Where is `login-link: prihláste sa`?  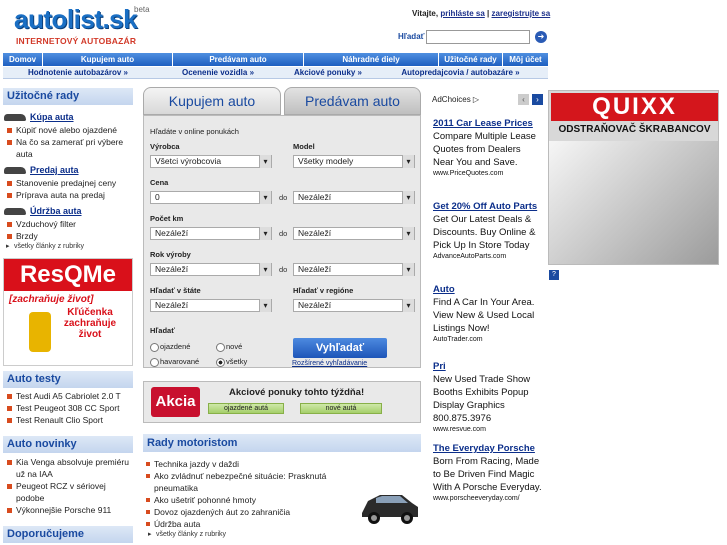 login-link: prihláste sa is located at coordinates (462, 13).